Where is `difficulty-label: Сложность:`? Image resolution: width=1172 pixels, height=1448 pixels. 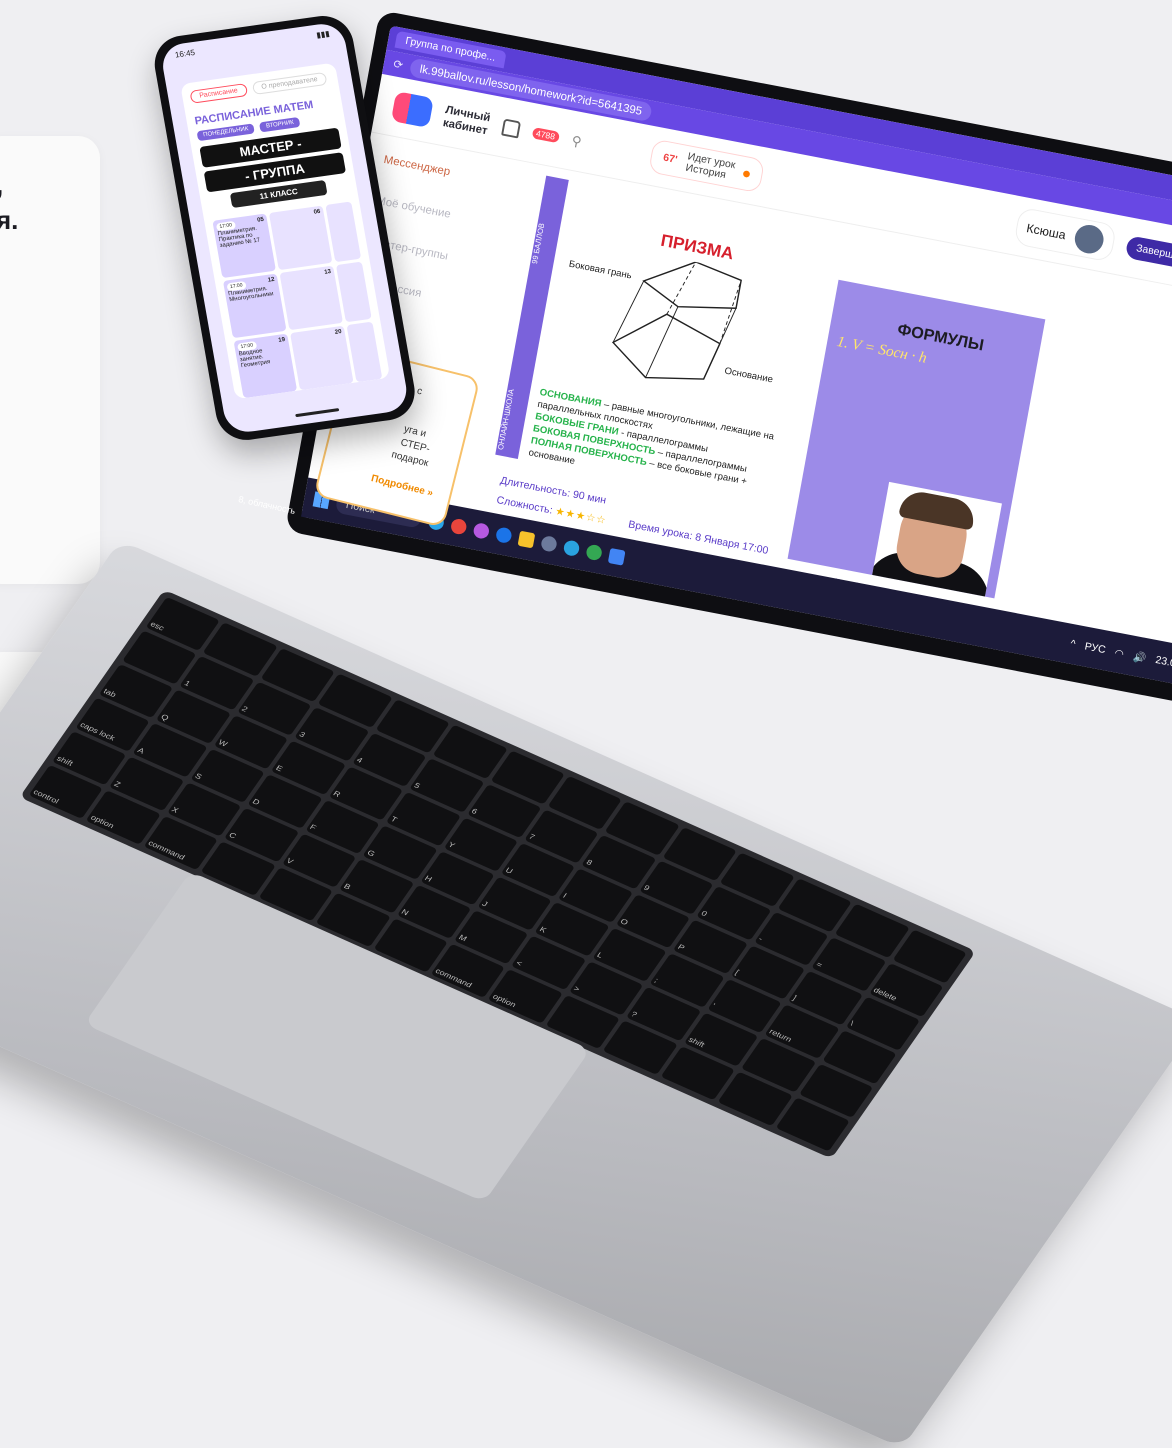
difficulty-label: Сложность: is located at coordinates (524, 505).